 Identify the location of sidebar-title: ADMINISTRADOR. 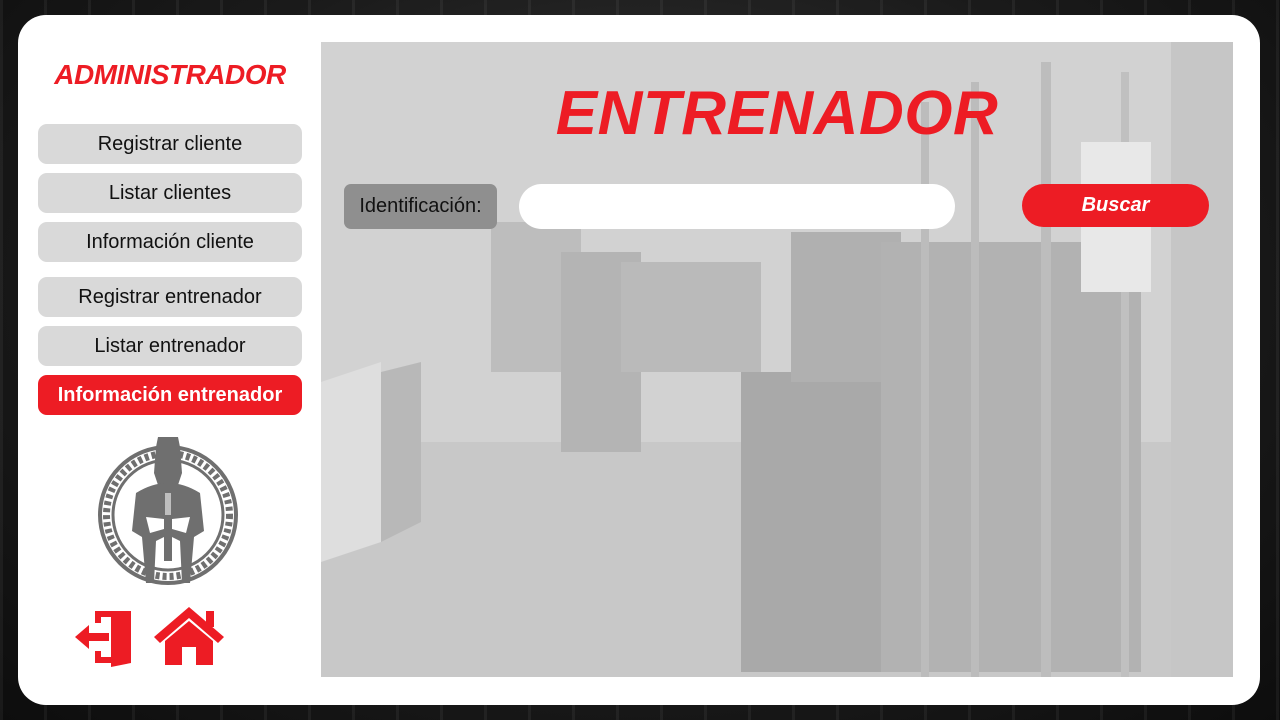
(170, 74).